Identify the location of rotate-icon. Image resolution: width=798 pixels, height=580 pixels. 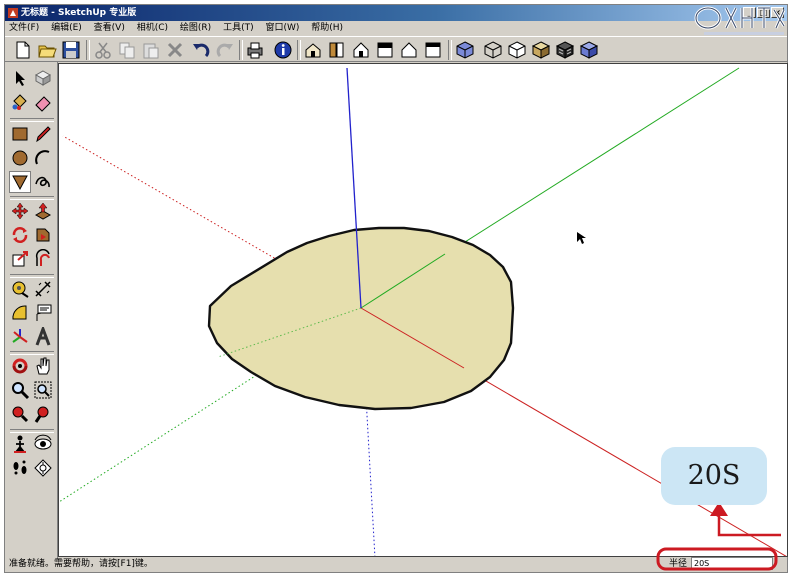
(20, 235).